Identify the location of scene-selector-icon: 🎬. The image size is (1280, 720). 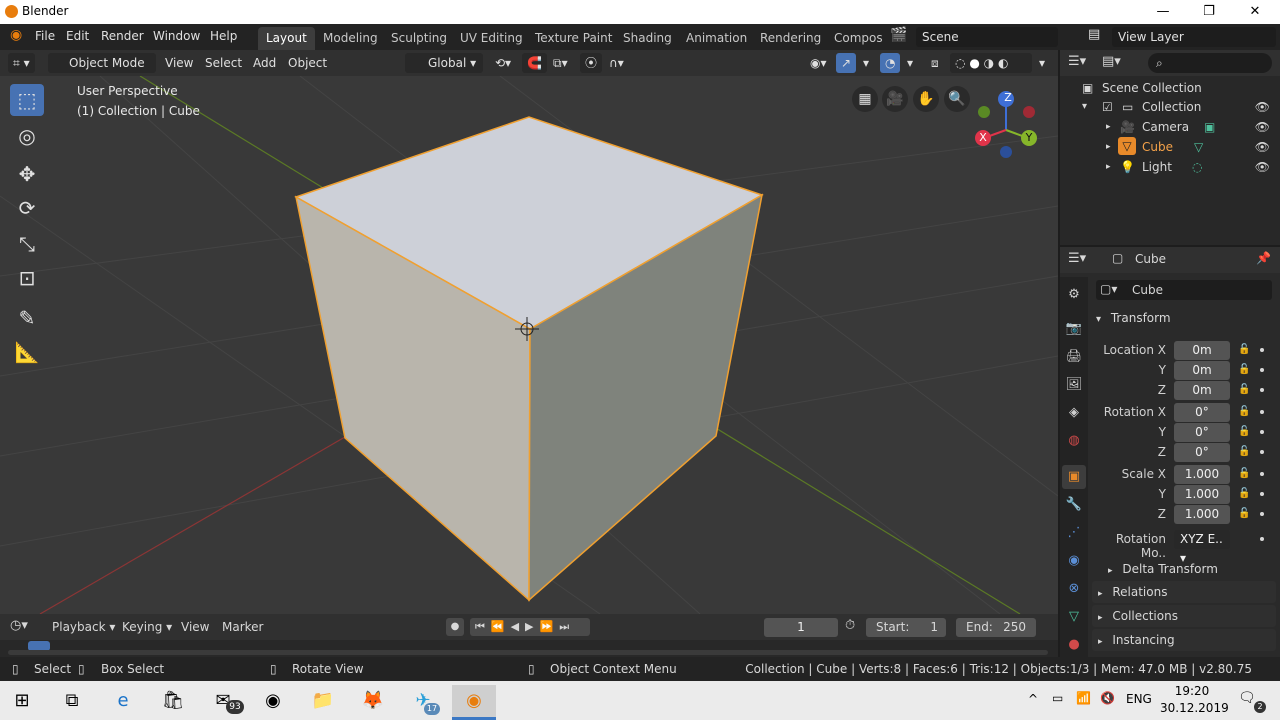
(898, 35).